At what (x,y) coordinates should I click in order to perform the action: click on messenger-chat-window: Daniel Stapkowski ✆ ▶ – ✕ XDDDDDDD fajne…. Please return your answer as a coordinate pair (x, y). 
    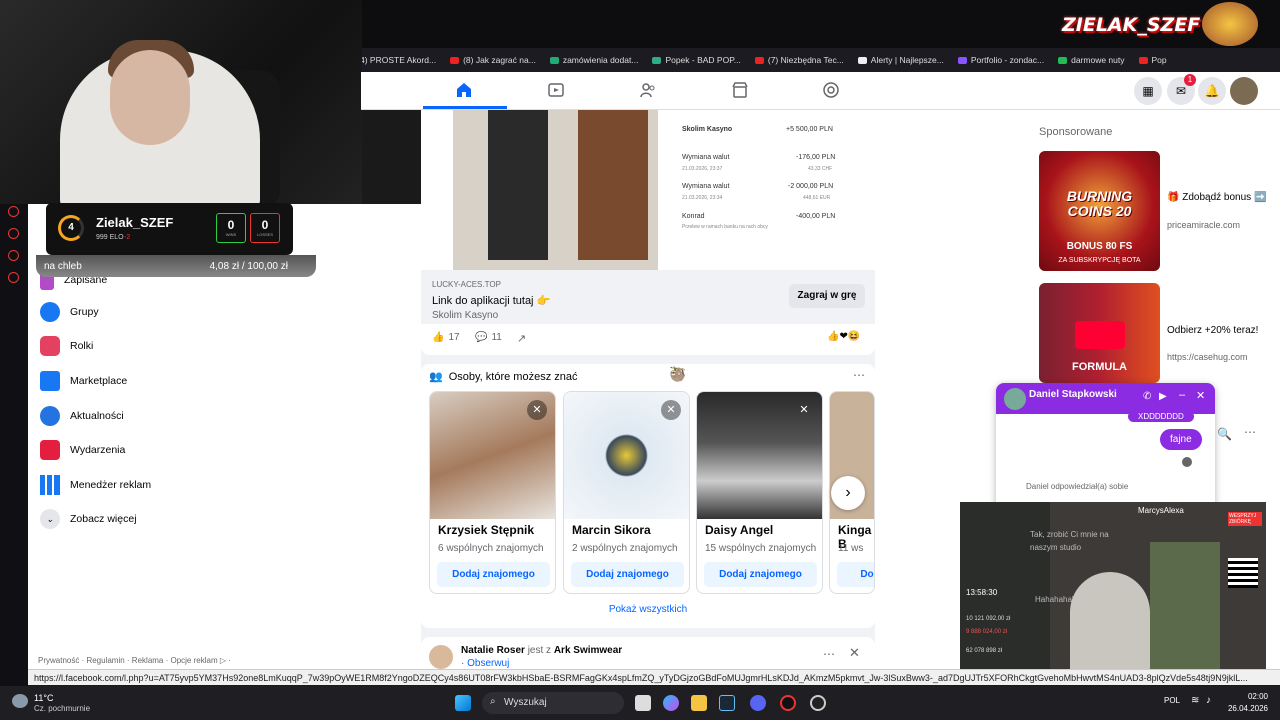
    Looking at the image, I should click on (1105, 446).